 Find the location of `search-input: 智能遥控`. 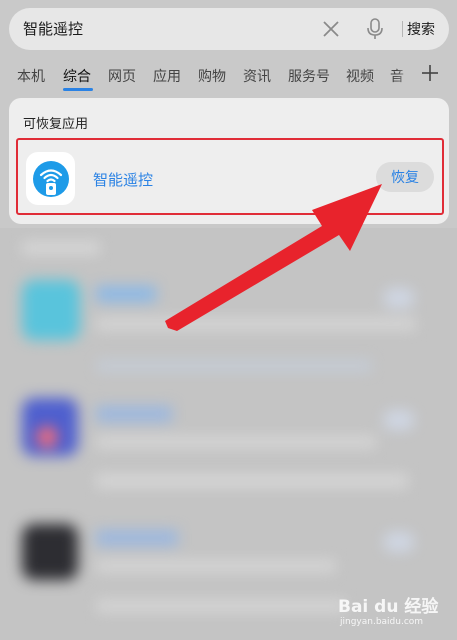

search-input: 智能遥控 is located at coordinates (53, 28).